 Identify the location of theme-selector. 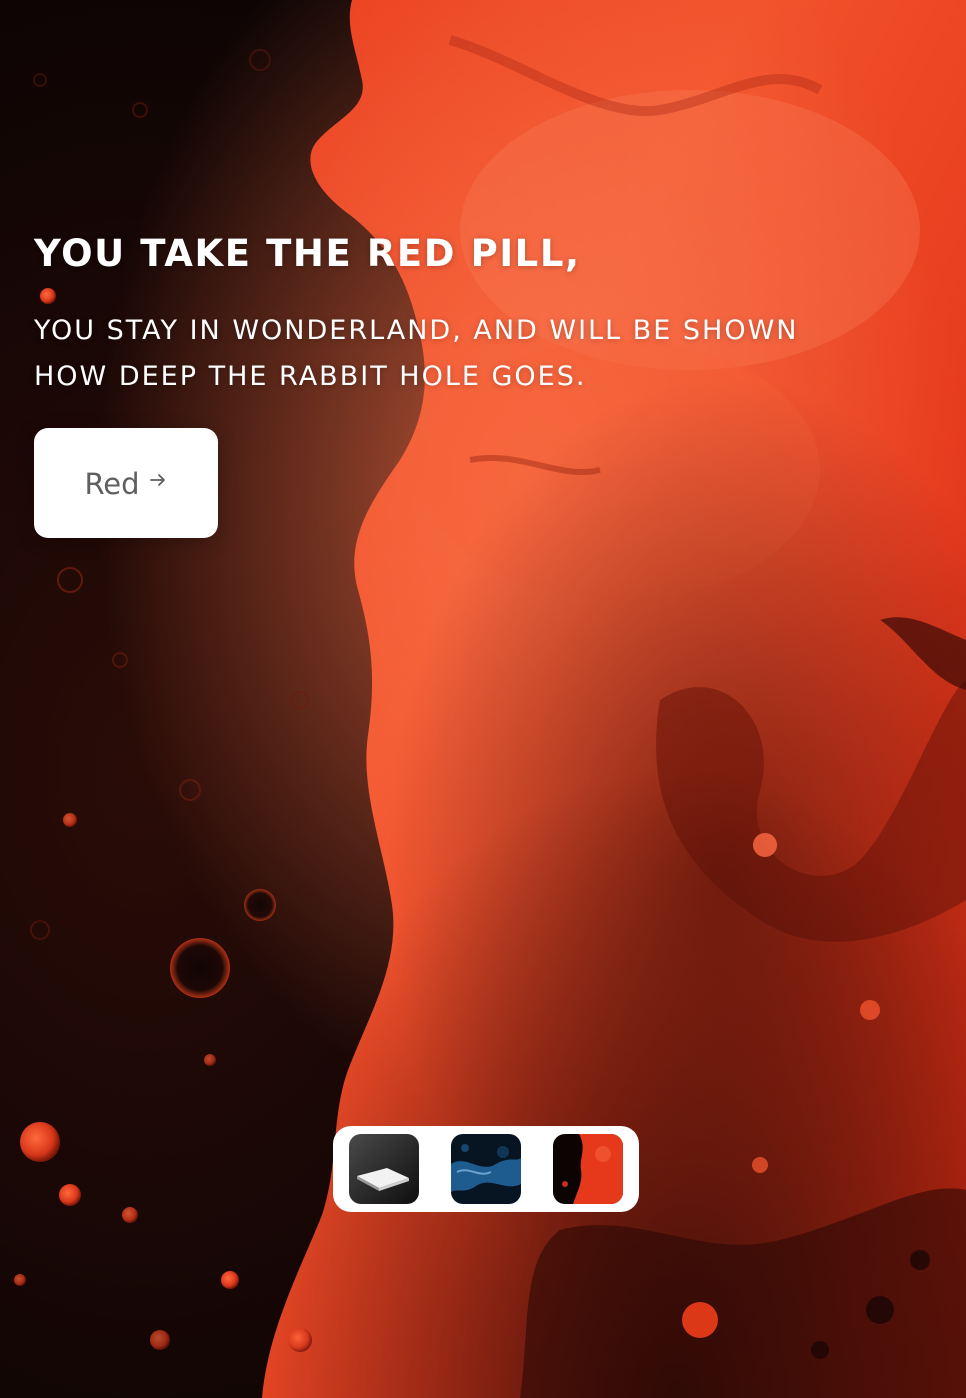
(486, 1169).